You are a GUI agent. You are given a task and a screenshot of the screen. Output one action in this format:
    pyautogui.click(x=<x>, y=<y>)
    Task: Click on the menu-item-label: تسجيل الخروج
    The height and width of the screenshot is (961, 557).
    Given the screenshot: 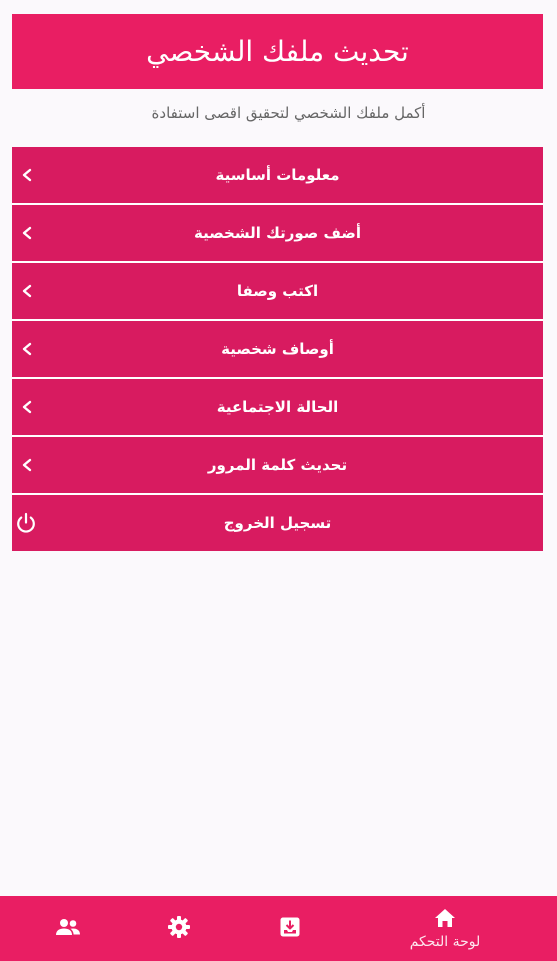 What is the action you would take?
    pyautogui.click(x=277, y=523)
    